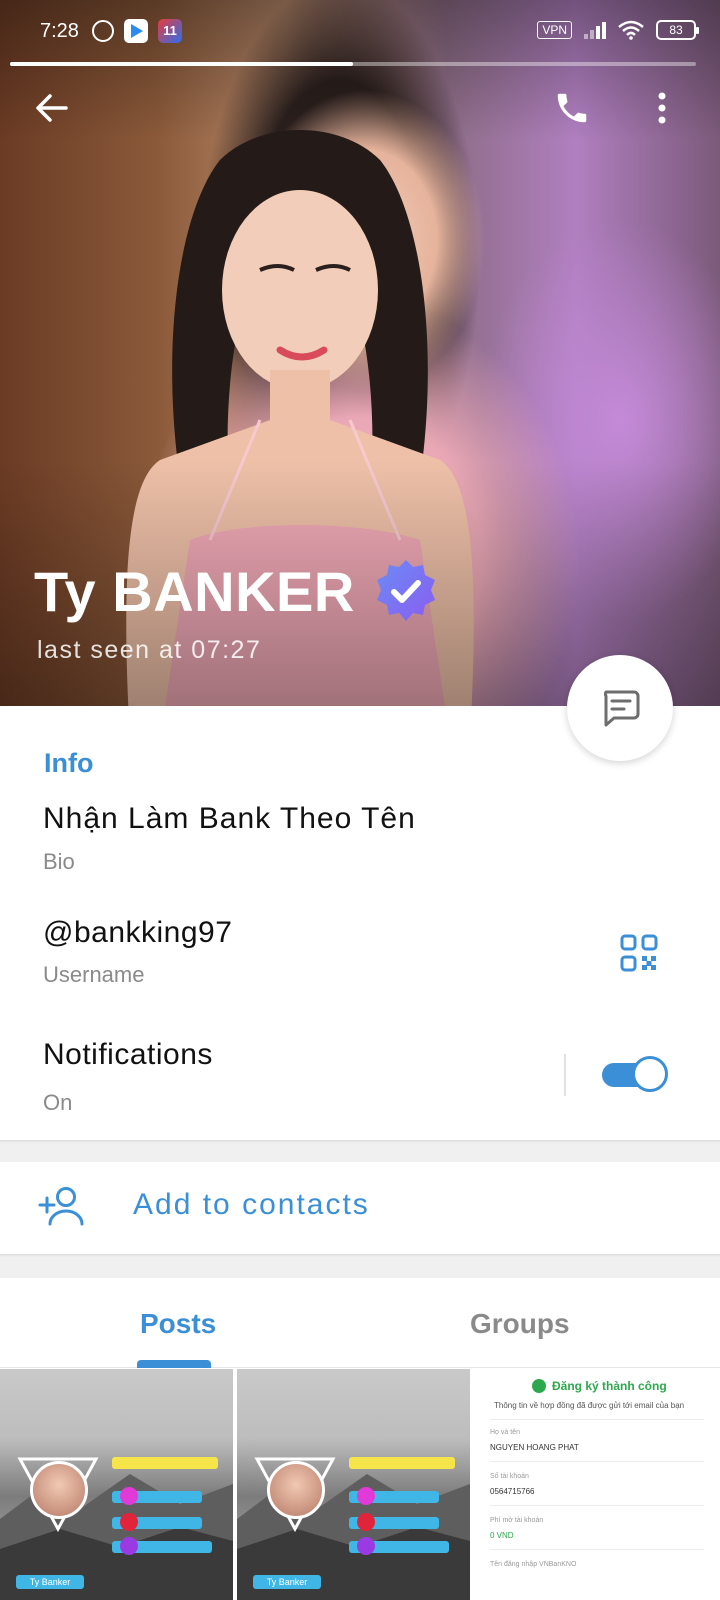 The image size is (720, 1600). I want to click on arrow-left-icon, so click(52, 108).